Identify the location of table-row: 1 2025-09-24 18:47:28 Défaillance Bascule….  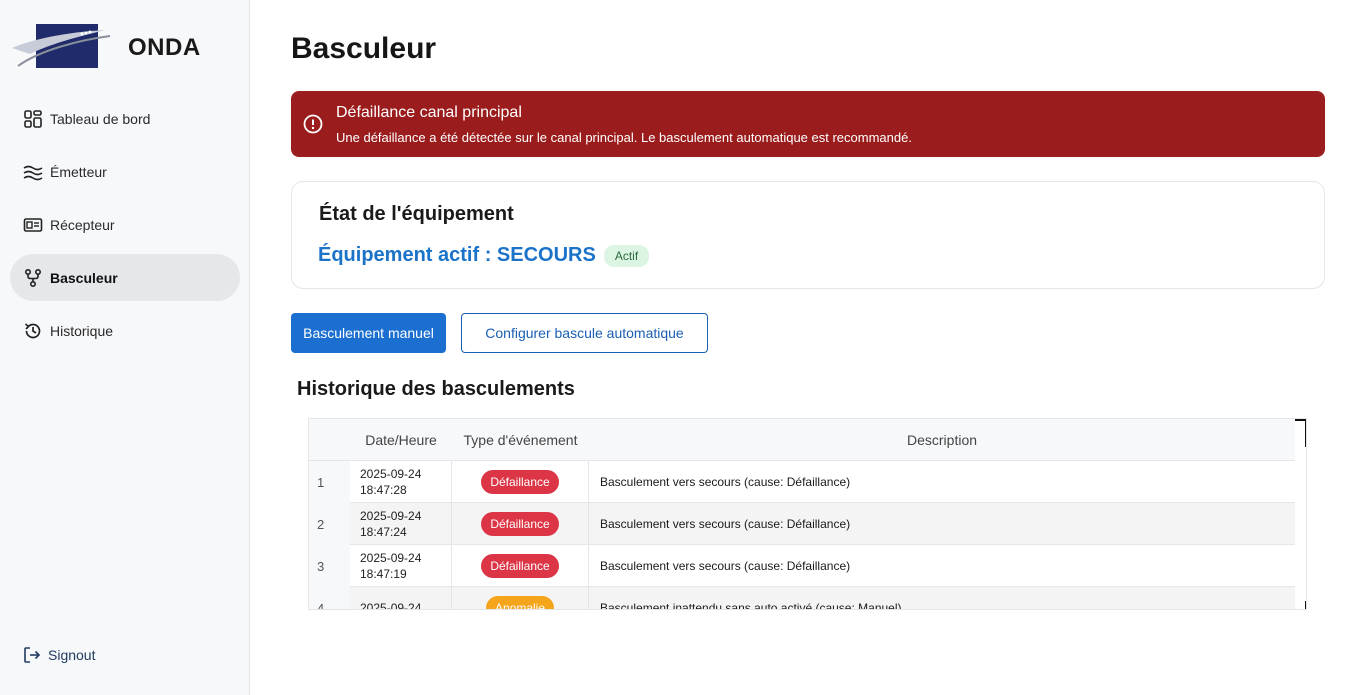
(802, 482).